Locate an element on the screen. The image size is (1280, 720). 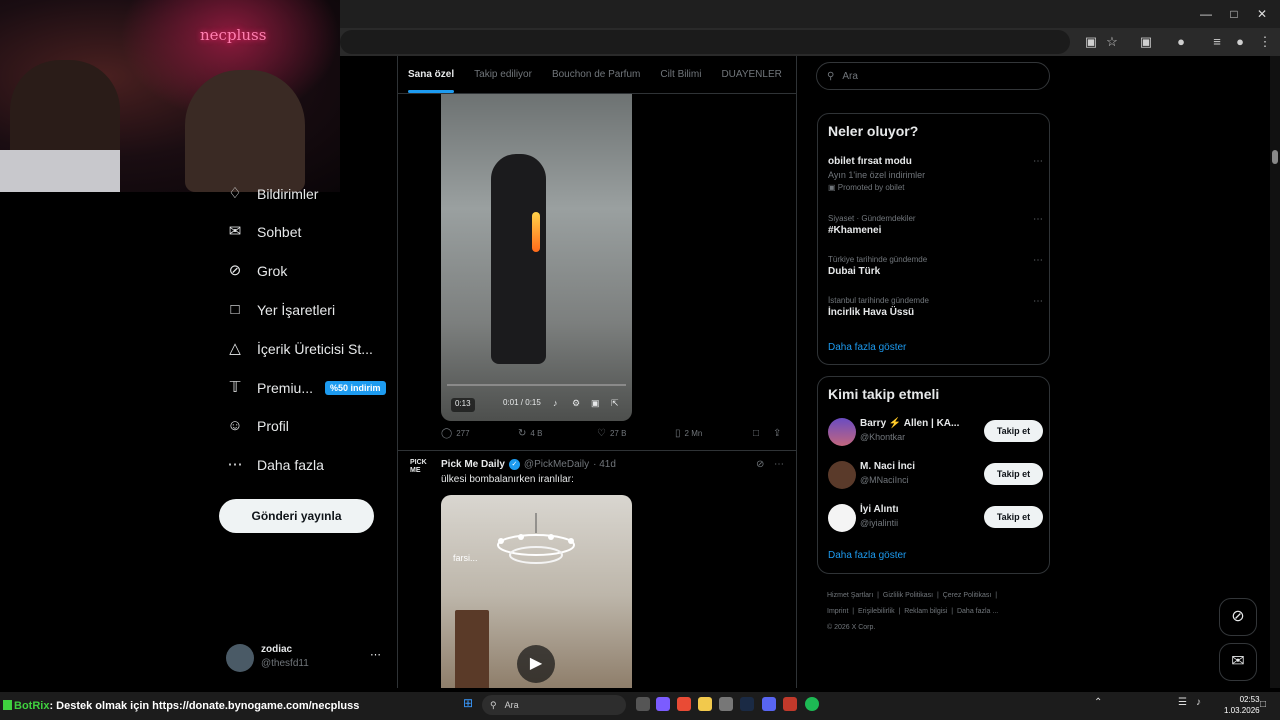
avatar: PICK ME is located at coordinates (421, 470).